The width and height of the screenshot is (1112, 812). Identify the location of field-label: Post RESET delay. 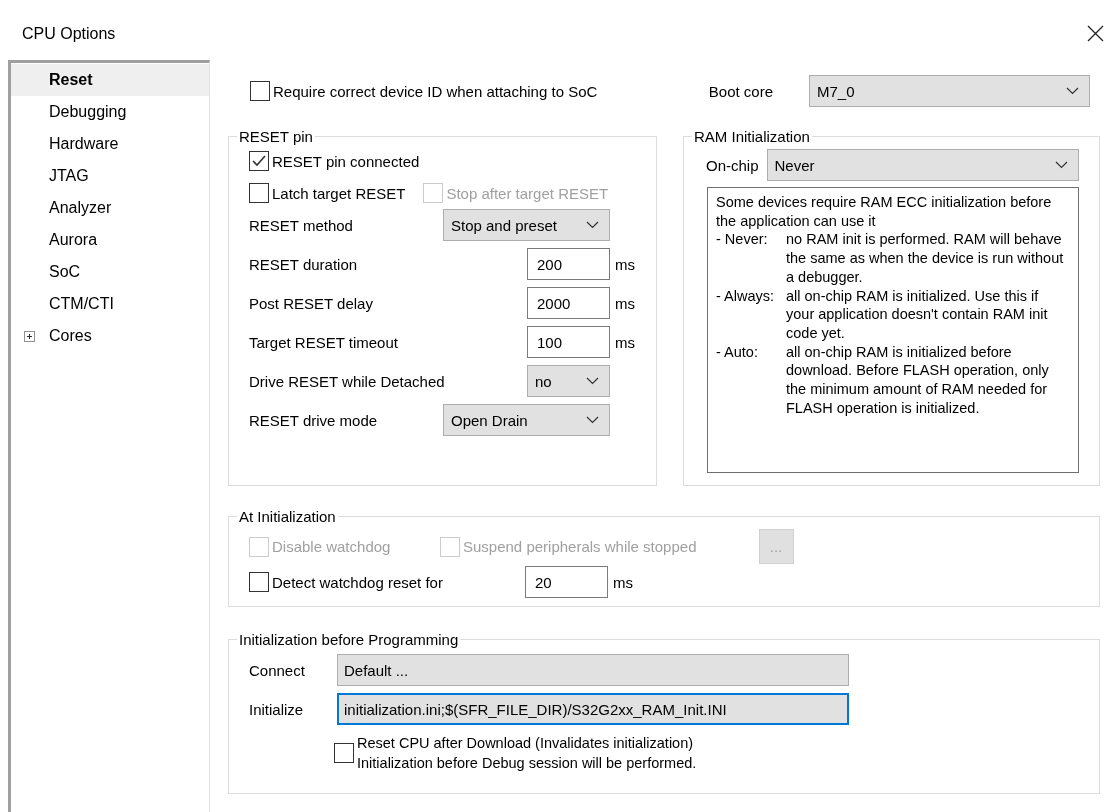
(311, 303).